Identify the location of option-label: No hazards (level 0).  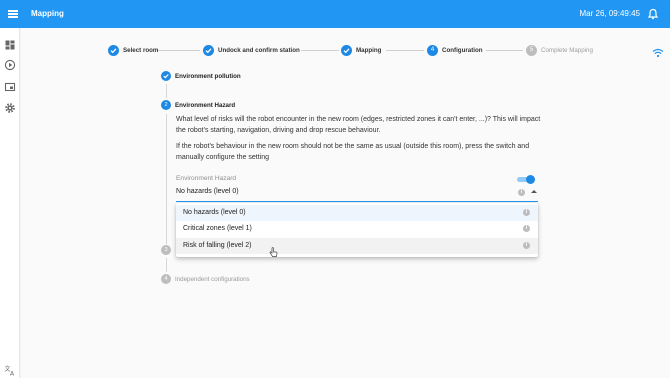
(214, 212).